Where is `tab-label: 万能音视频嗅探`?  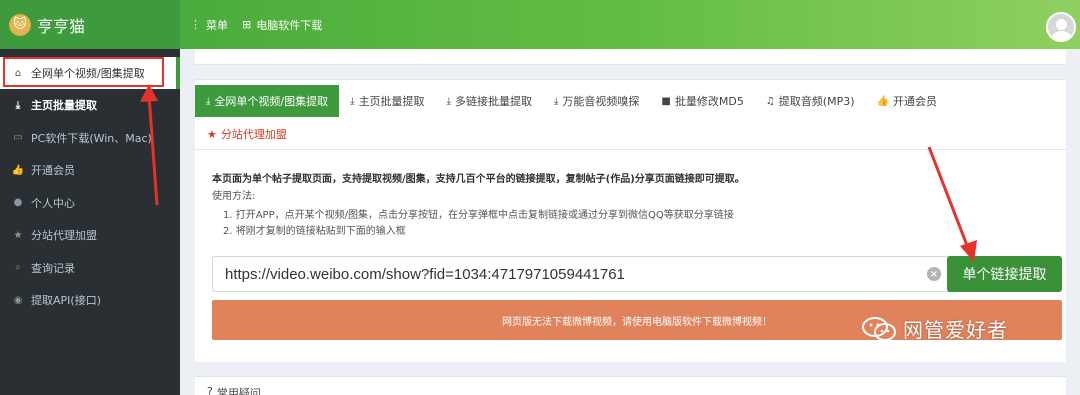 tab-label: 万能音视频嗅探 is located at coordinates (601, 101).